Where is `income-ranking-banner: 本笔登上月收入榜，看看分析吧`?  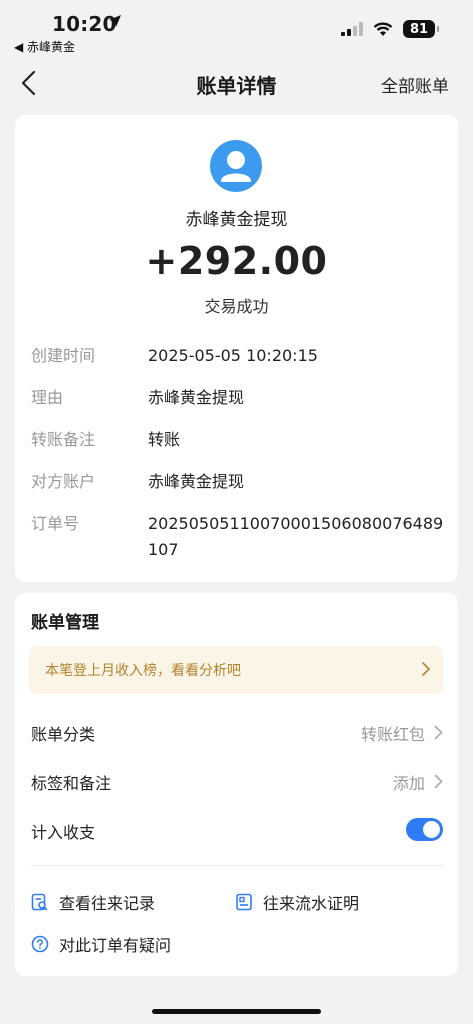
income-ranking-banner: 本笔登上月收入榜，看看分析吧 is located at coordinates (236, 670).